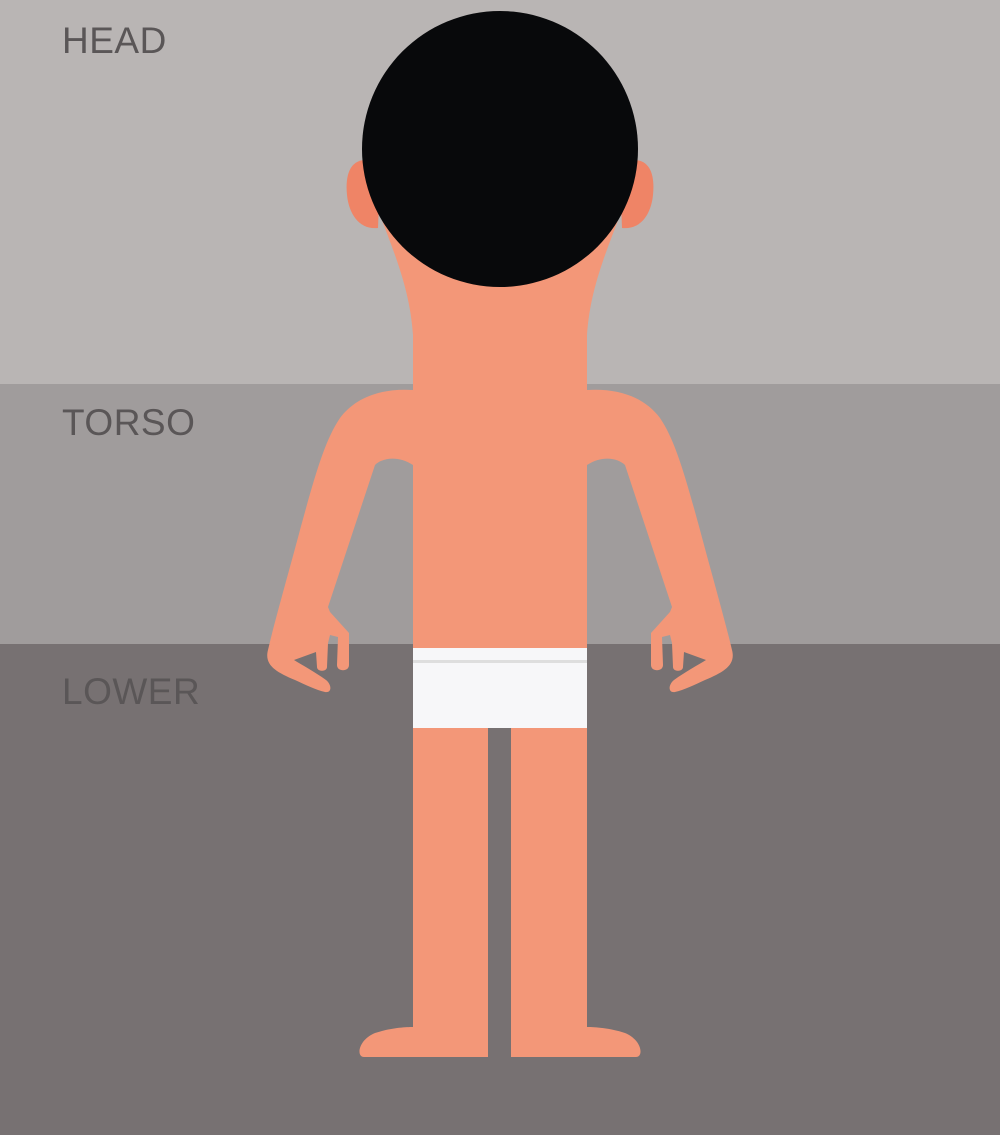 This screenshot has width=1000, height=1135. Describe the element at coordinates (340, 541) in the screenshot. I see `left-arm` at that location.